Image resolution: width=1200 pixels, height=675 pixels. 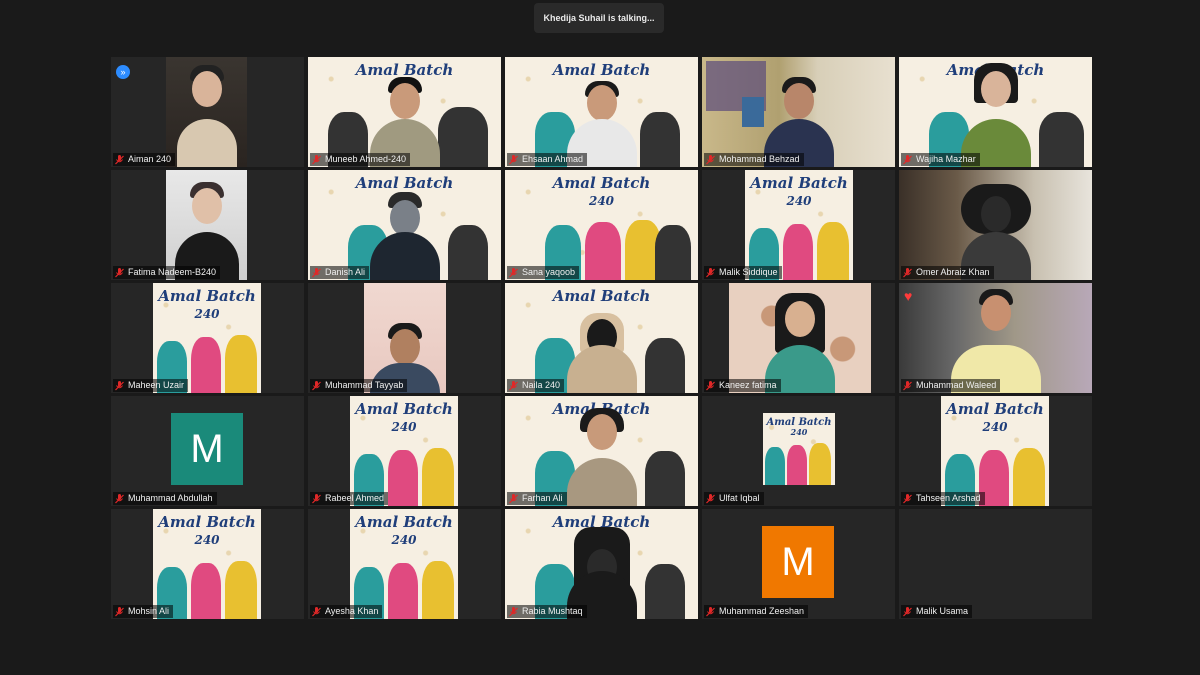 I want to click on participant-tile: Amal Batch 240 Ulfat Iqbal, so click(x=798, y=451).